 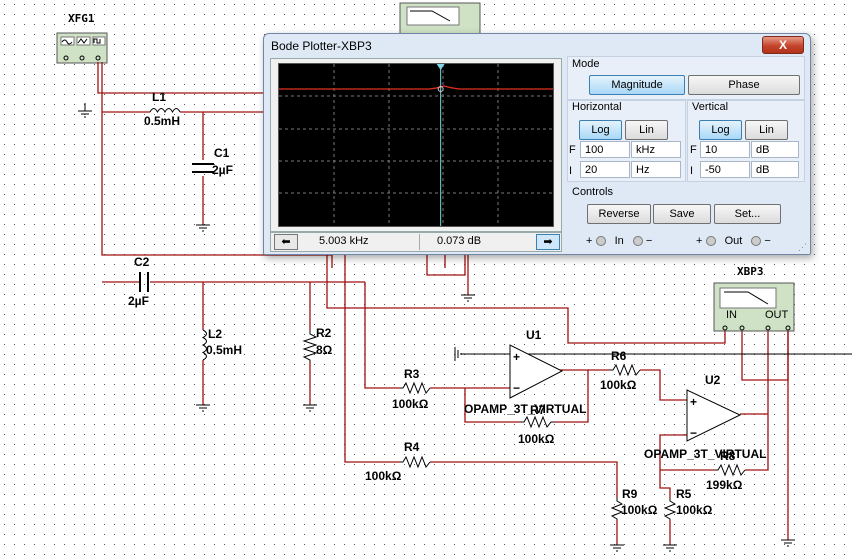 I want to click on plot-grid, so click(x=416, y=145).